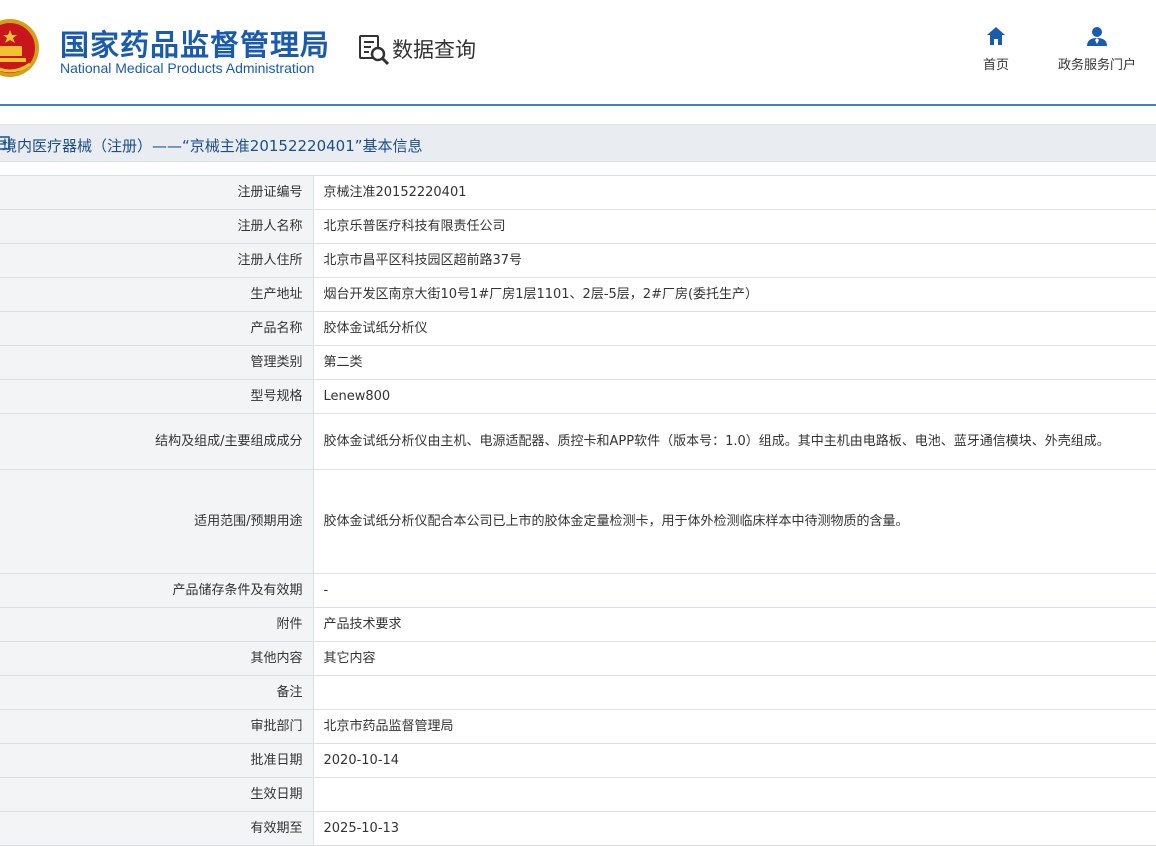 This screenshot has height=846, width=1156. I want to click on field-label: 结构及组成/主要组成成分, so click(157, 441).